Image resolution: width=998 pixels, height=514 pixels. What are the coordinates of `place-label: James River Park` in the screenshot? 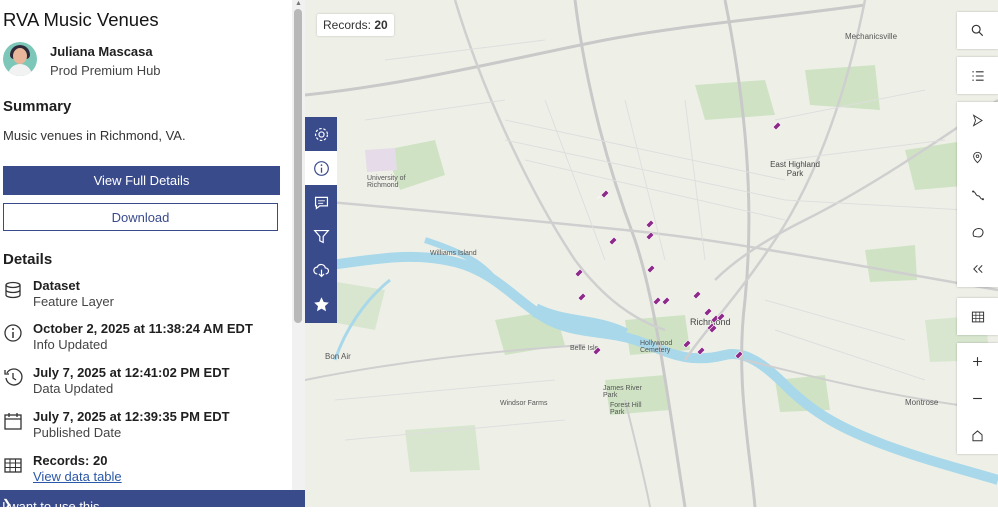 It's located at (622, 392).